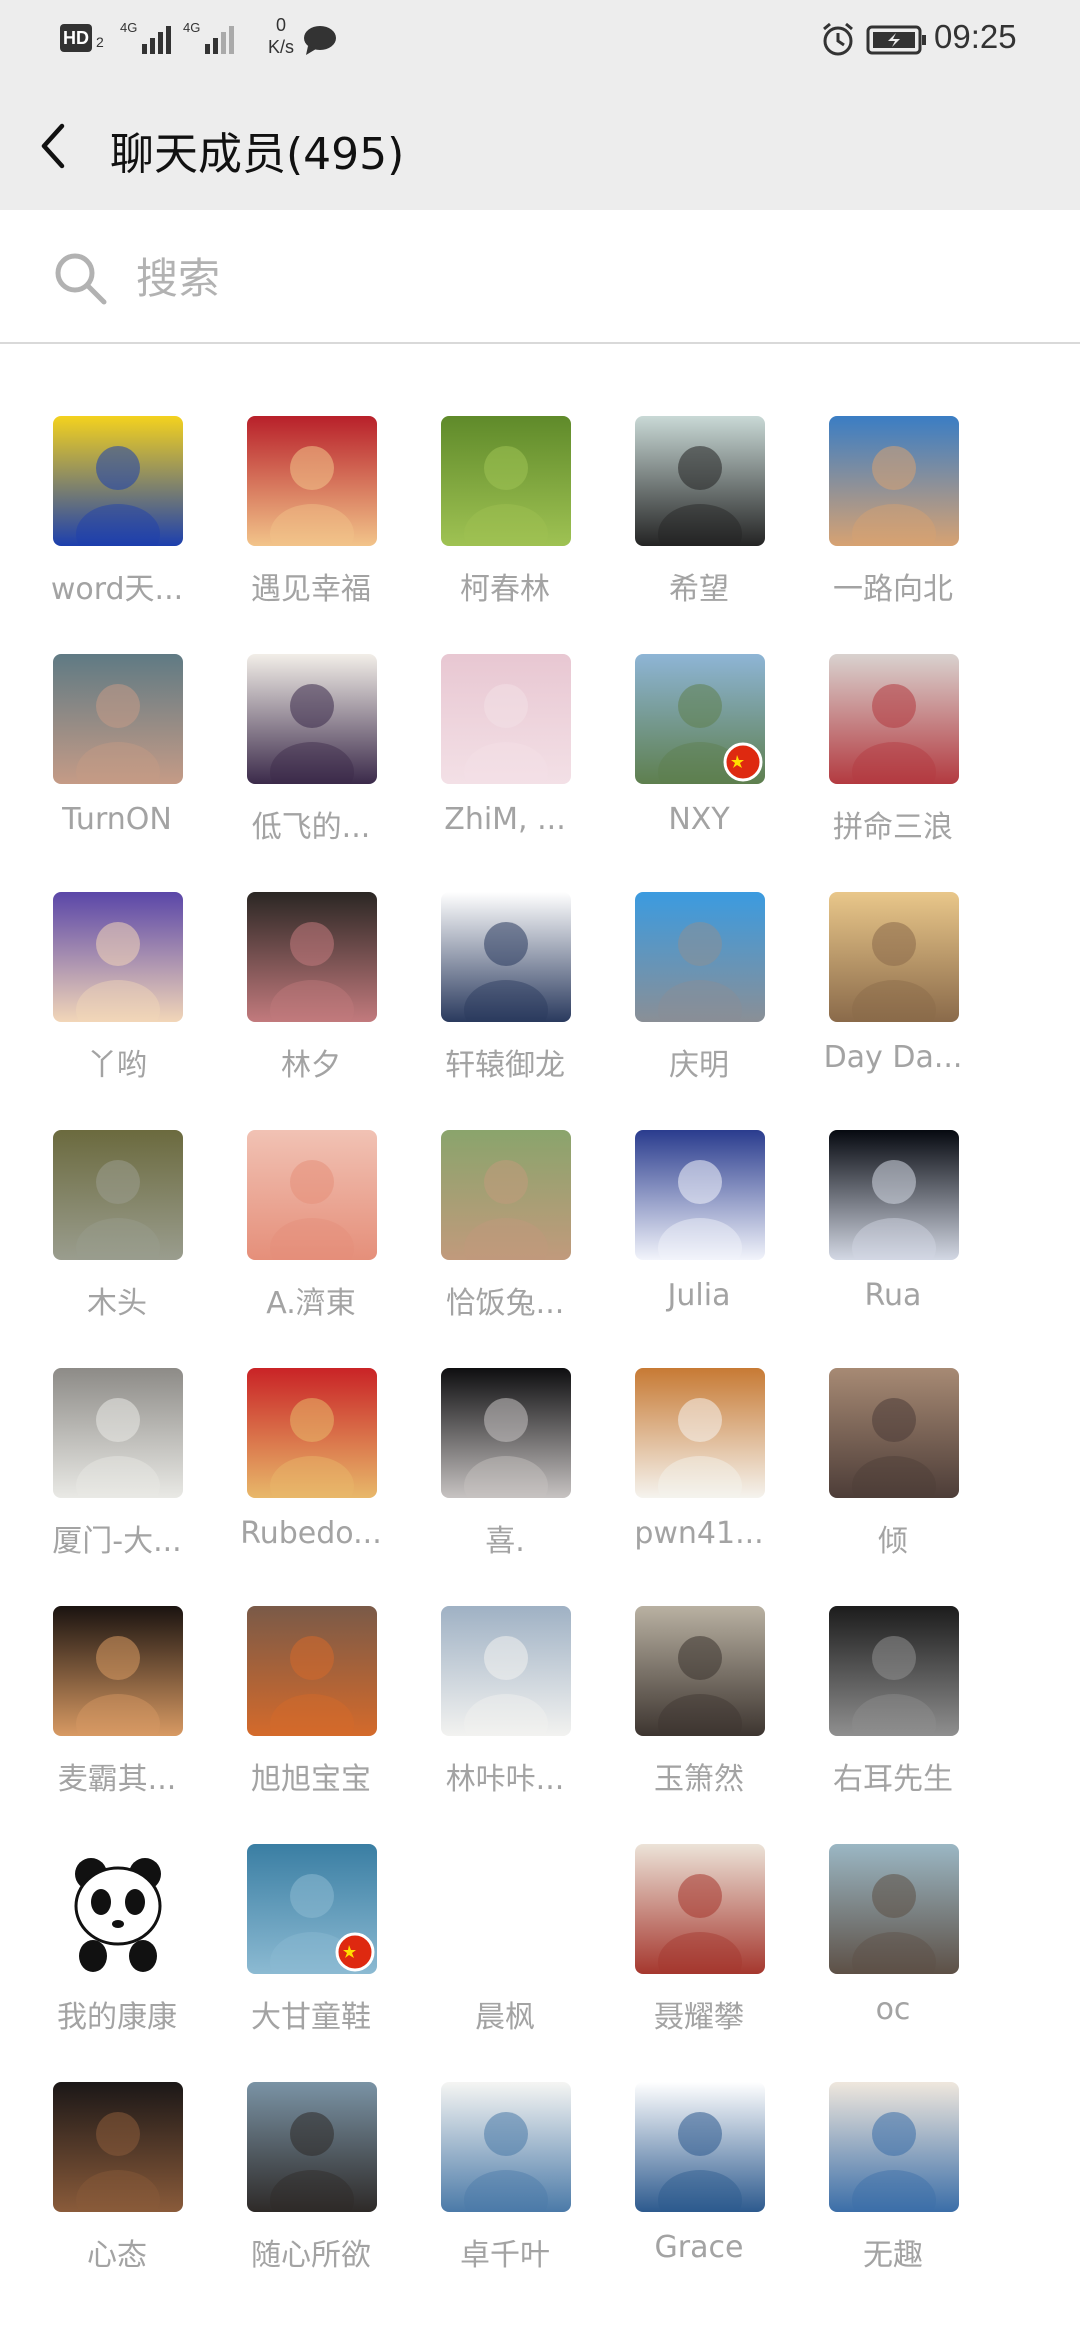 The image size is (1080, 2340). What do you see at coordinates (699, 2182) in the screenshot?
I see `member-item: Grace` at bounding box center [699, 2182].